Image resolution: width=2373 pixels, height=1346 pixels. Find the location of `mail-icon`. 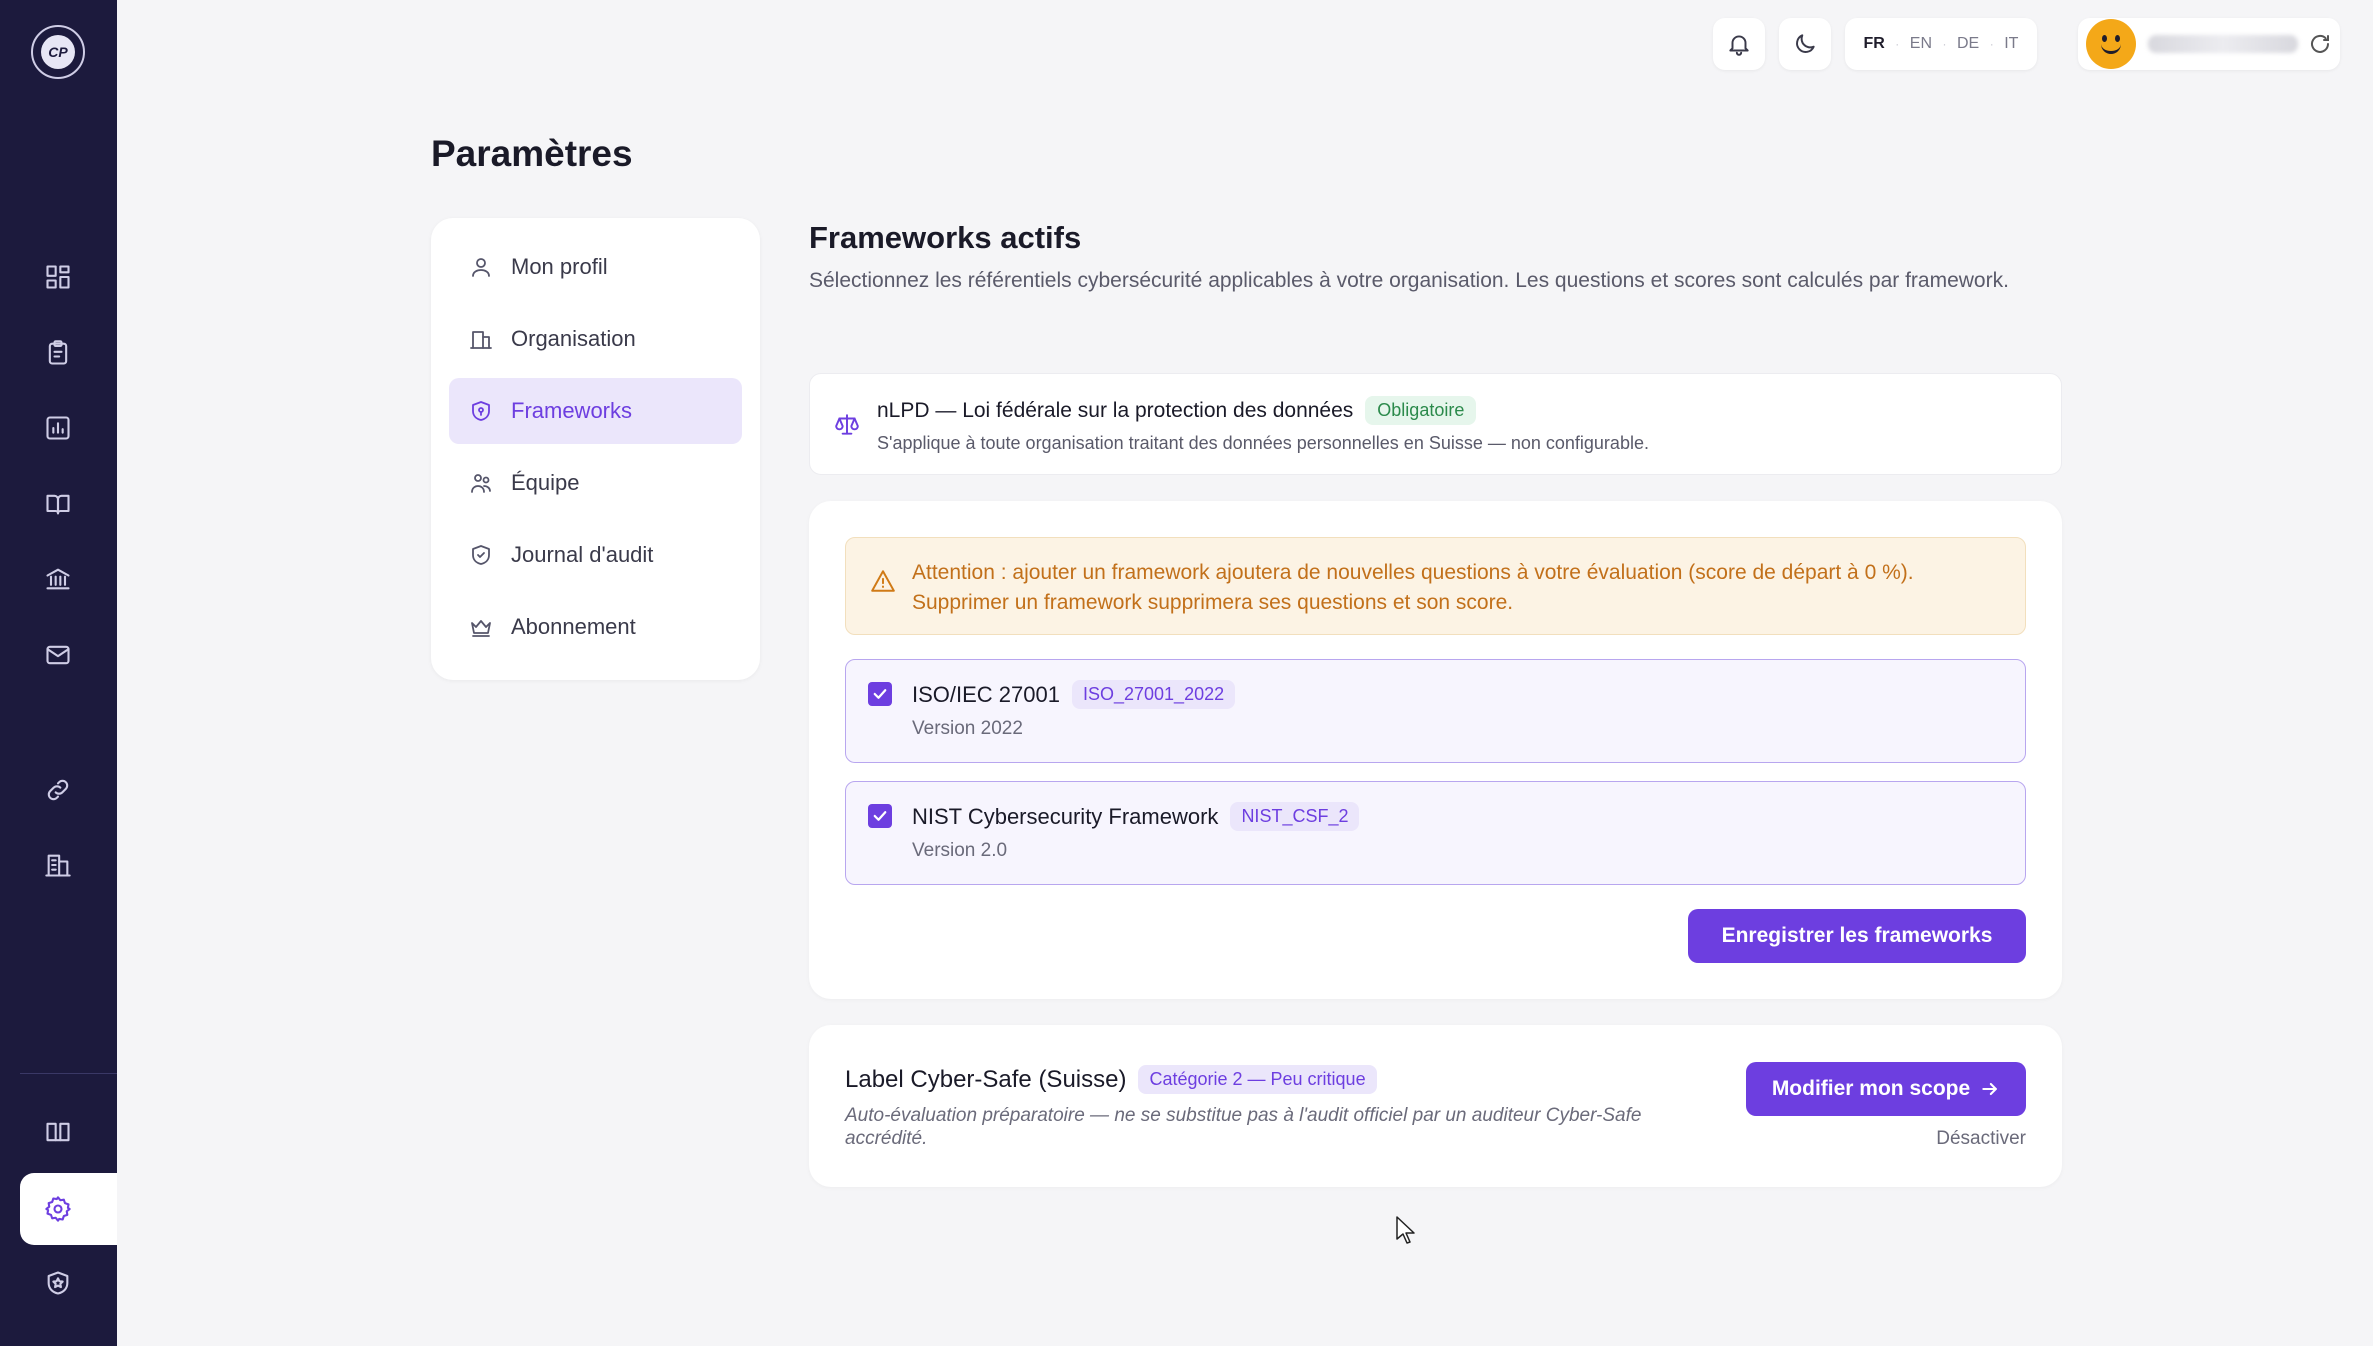

mail-icon is located at coordinates (58, 655).